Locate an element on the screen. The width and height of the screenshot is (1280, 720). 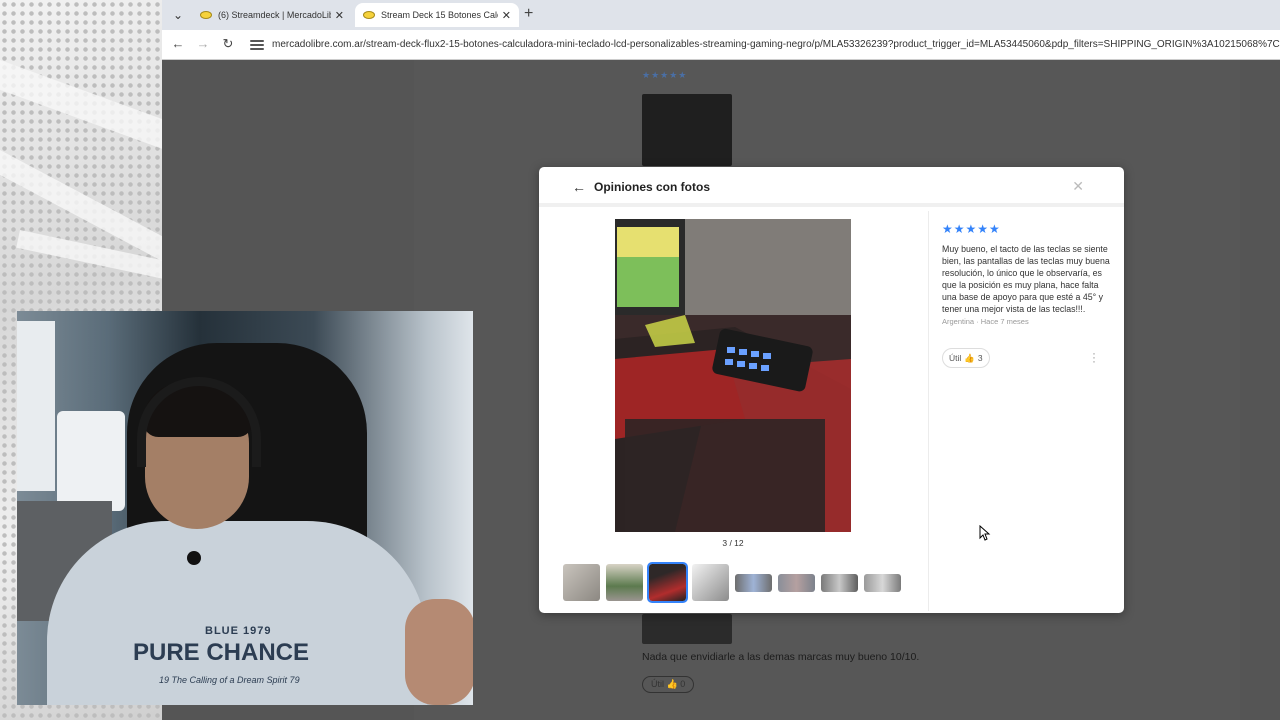
tab-streamdeck-search: (6) Streamdeck | MercadoLibre ✕ is located at coordinates (272, 15).